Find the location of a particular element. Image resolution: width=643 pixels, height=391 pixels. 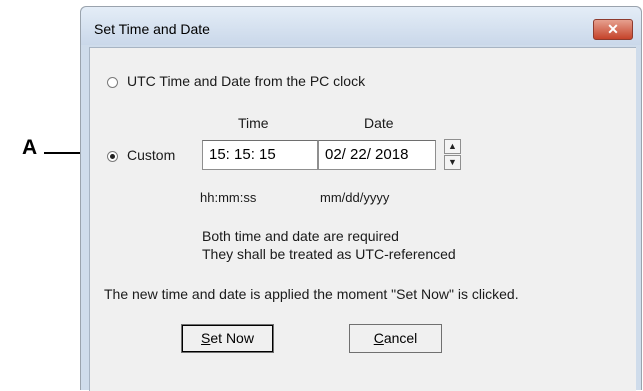

radio-selected-dot is located at coordinates (112, 156).